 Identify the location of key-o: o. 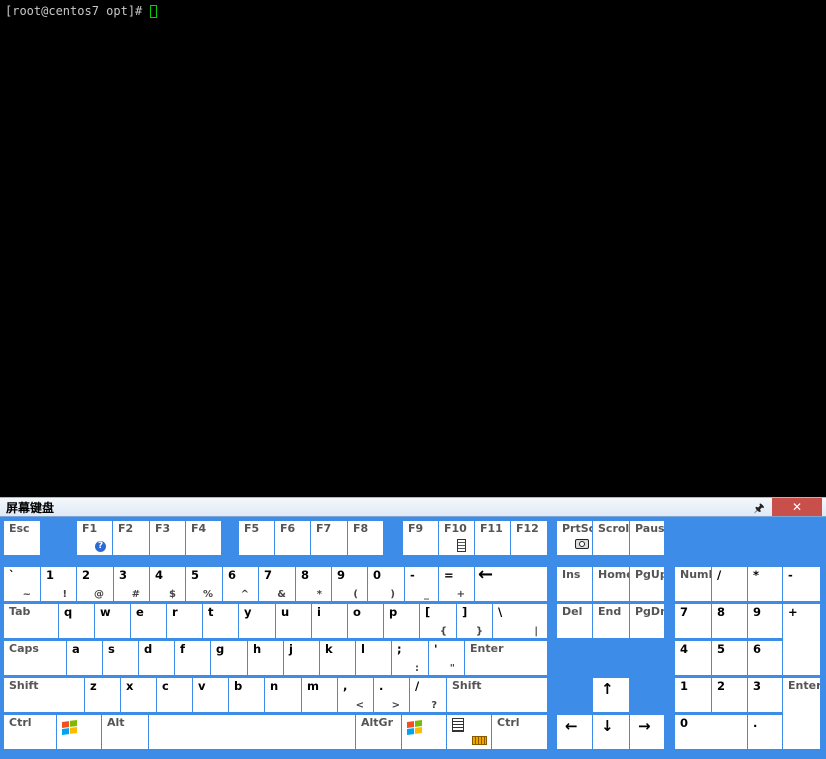
(365, 621).